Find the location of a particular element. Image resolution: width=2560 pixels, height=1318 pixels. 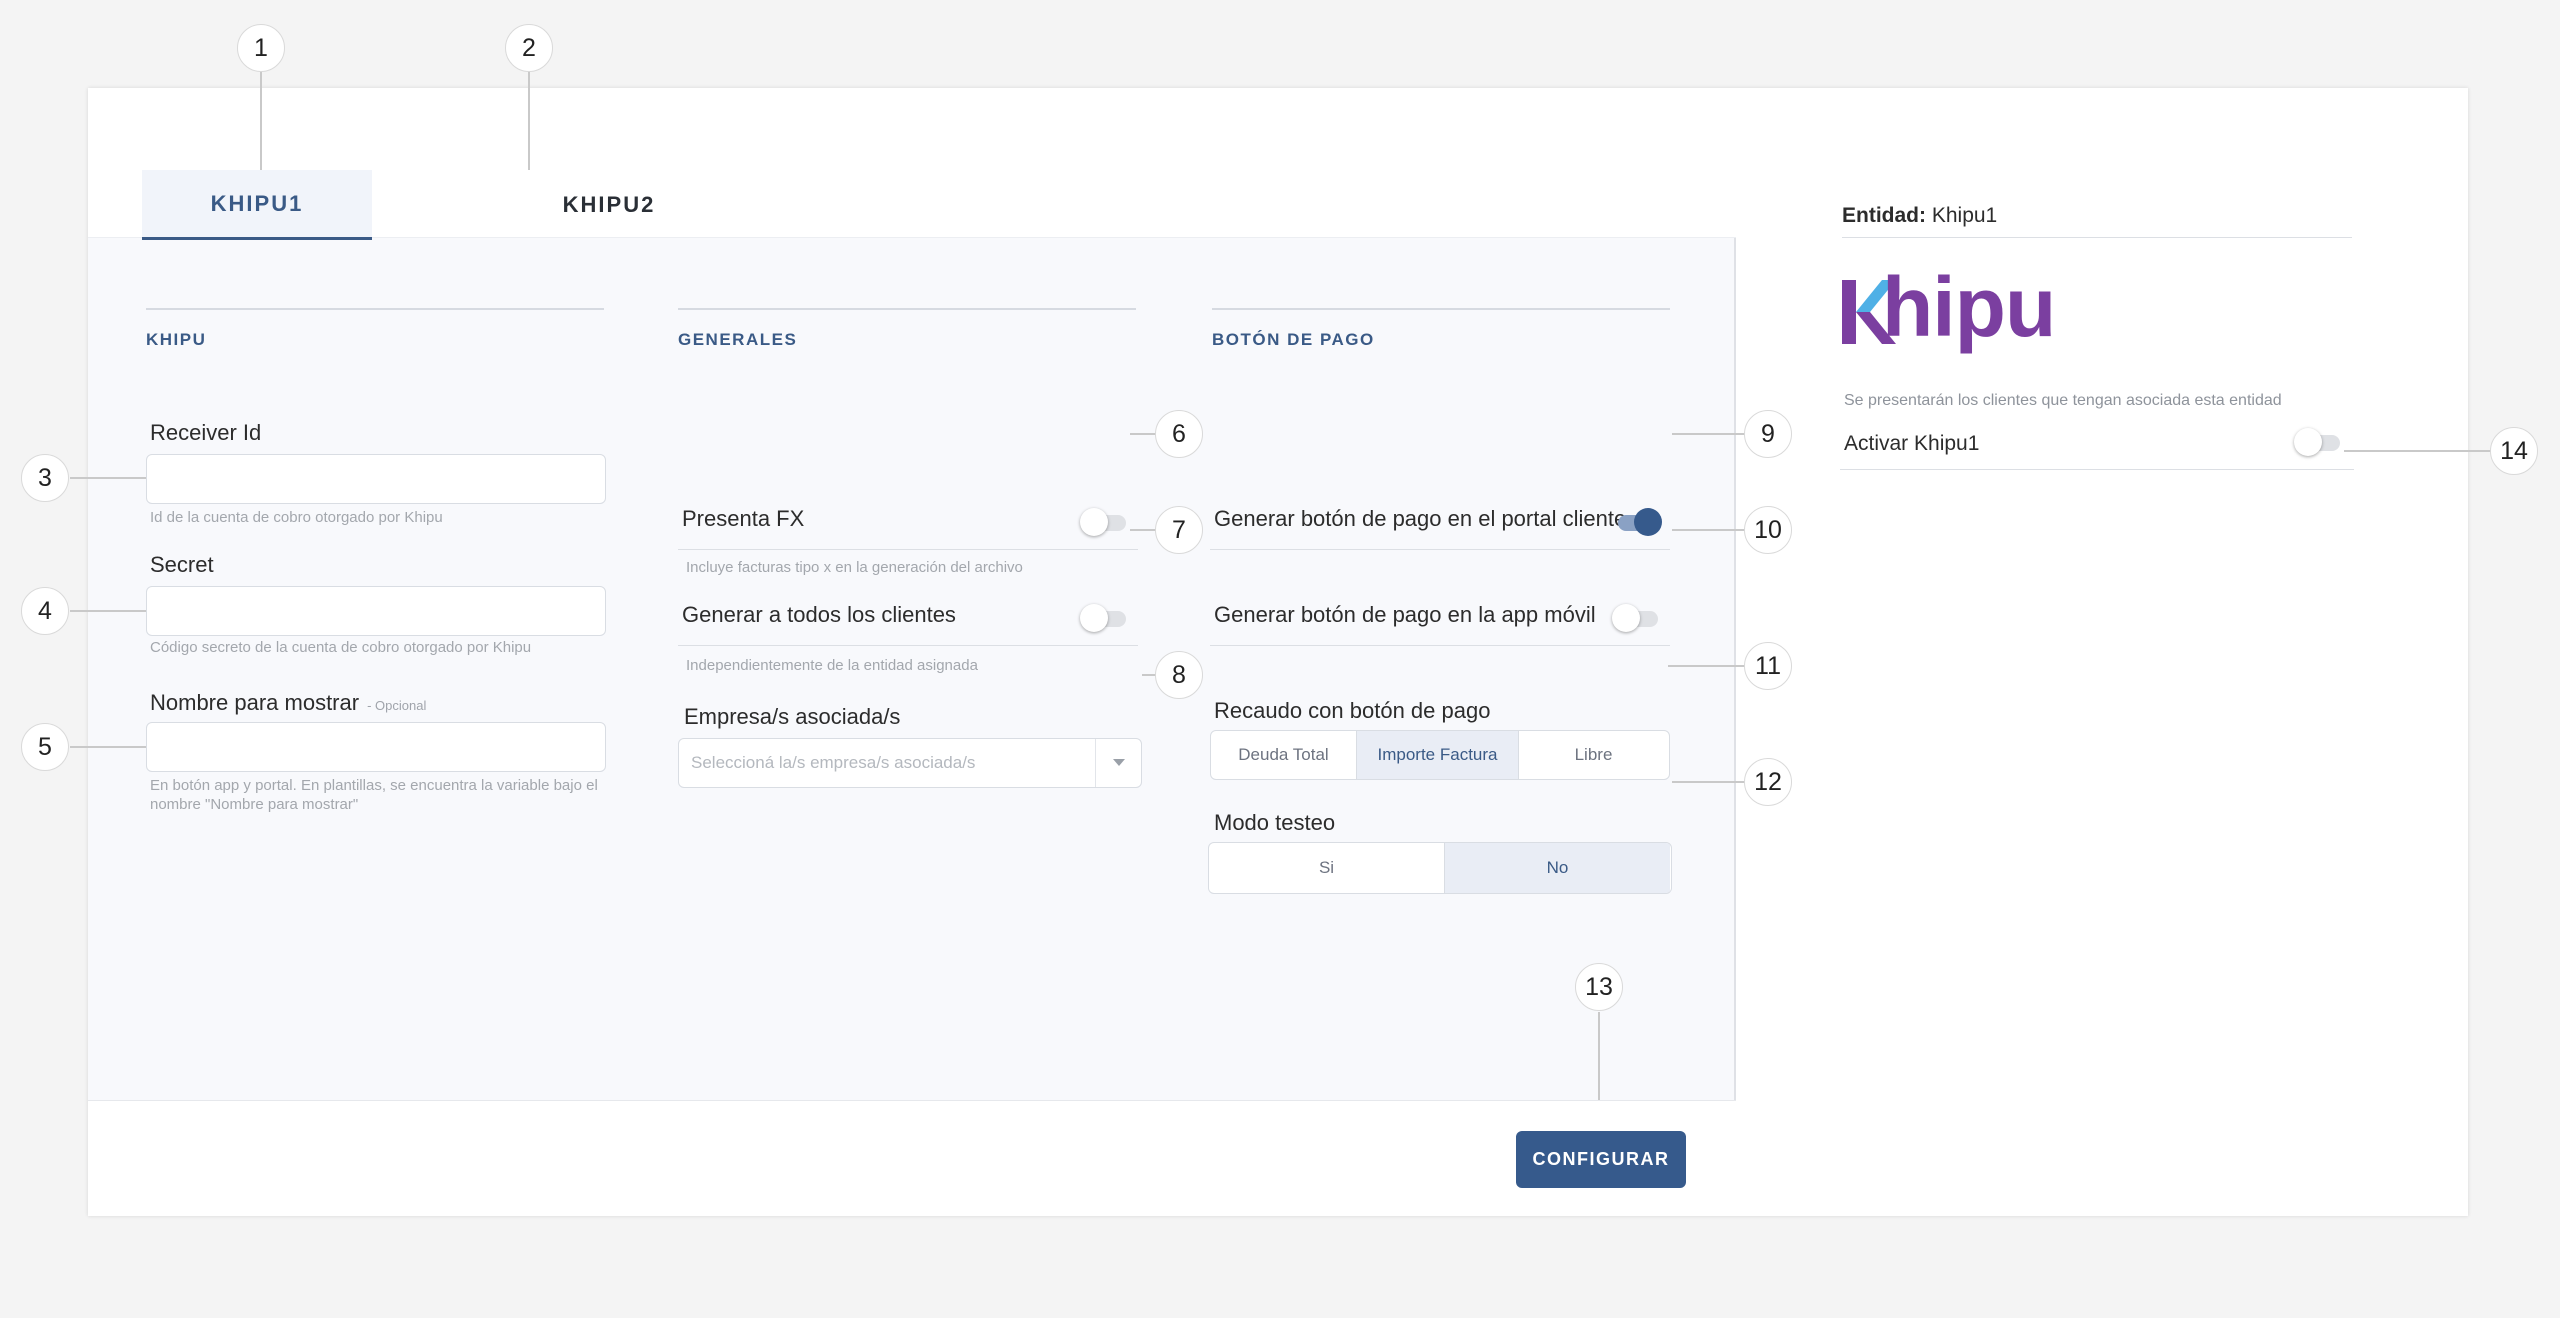

receiver-id-input is located at coordinates (376, 479).